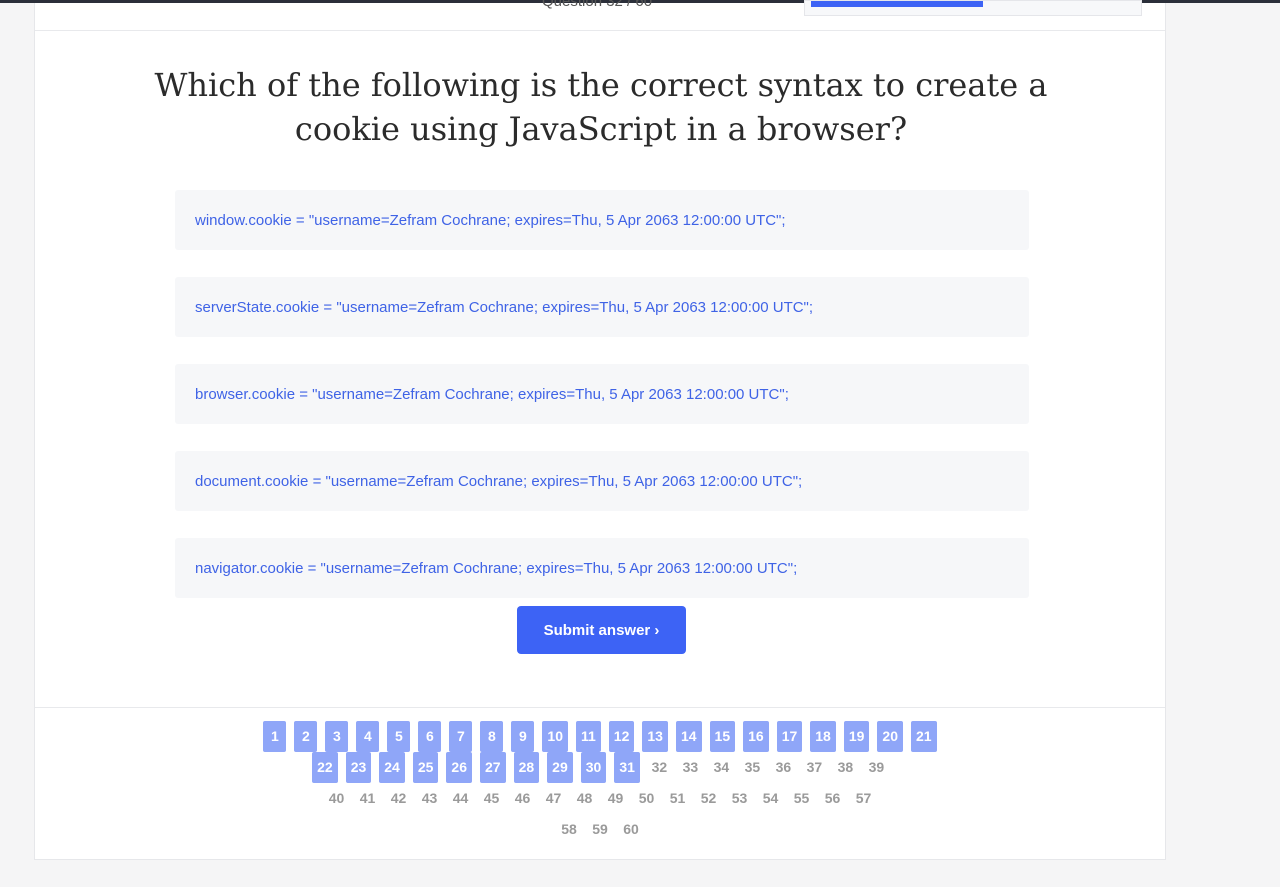 This screenshot has width=1280, height=887. What do you see at coordinates (924, 736) in the screenshot?
I see `question-page-21: 21` at bounding box center [924, 736].